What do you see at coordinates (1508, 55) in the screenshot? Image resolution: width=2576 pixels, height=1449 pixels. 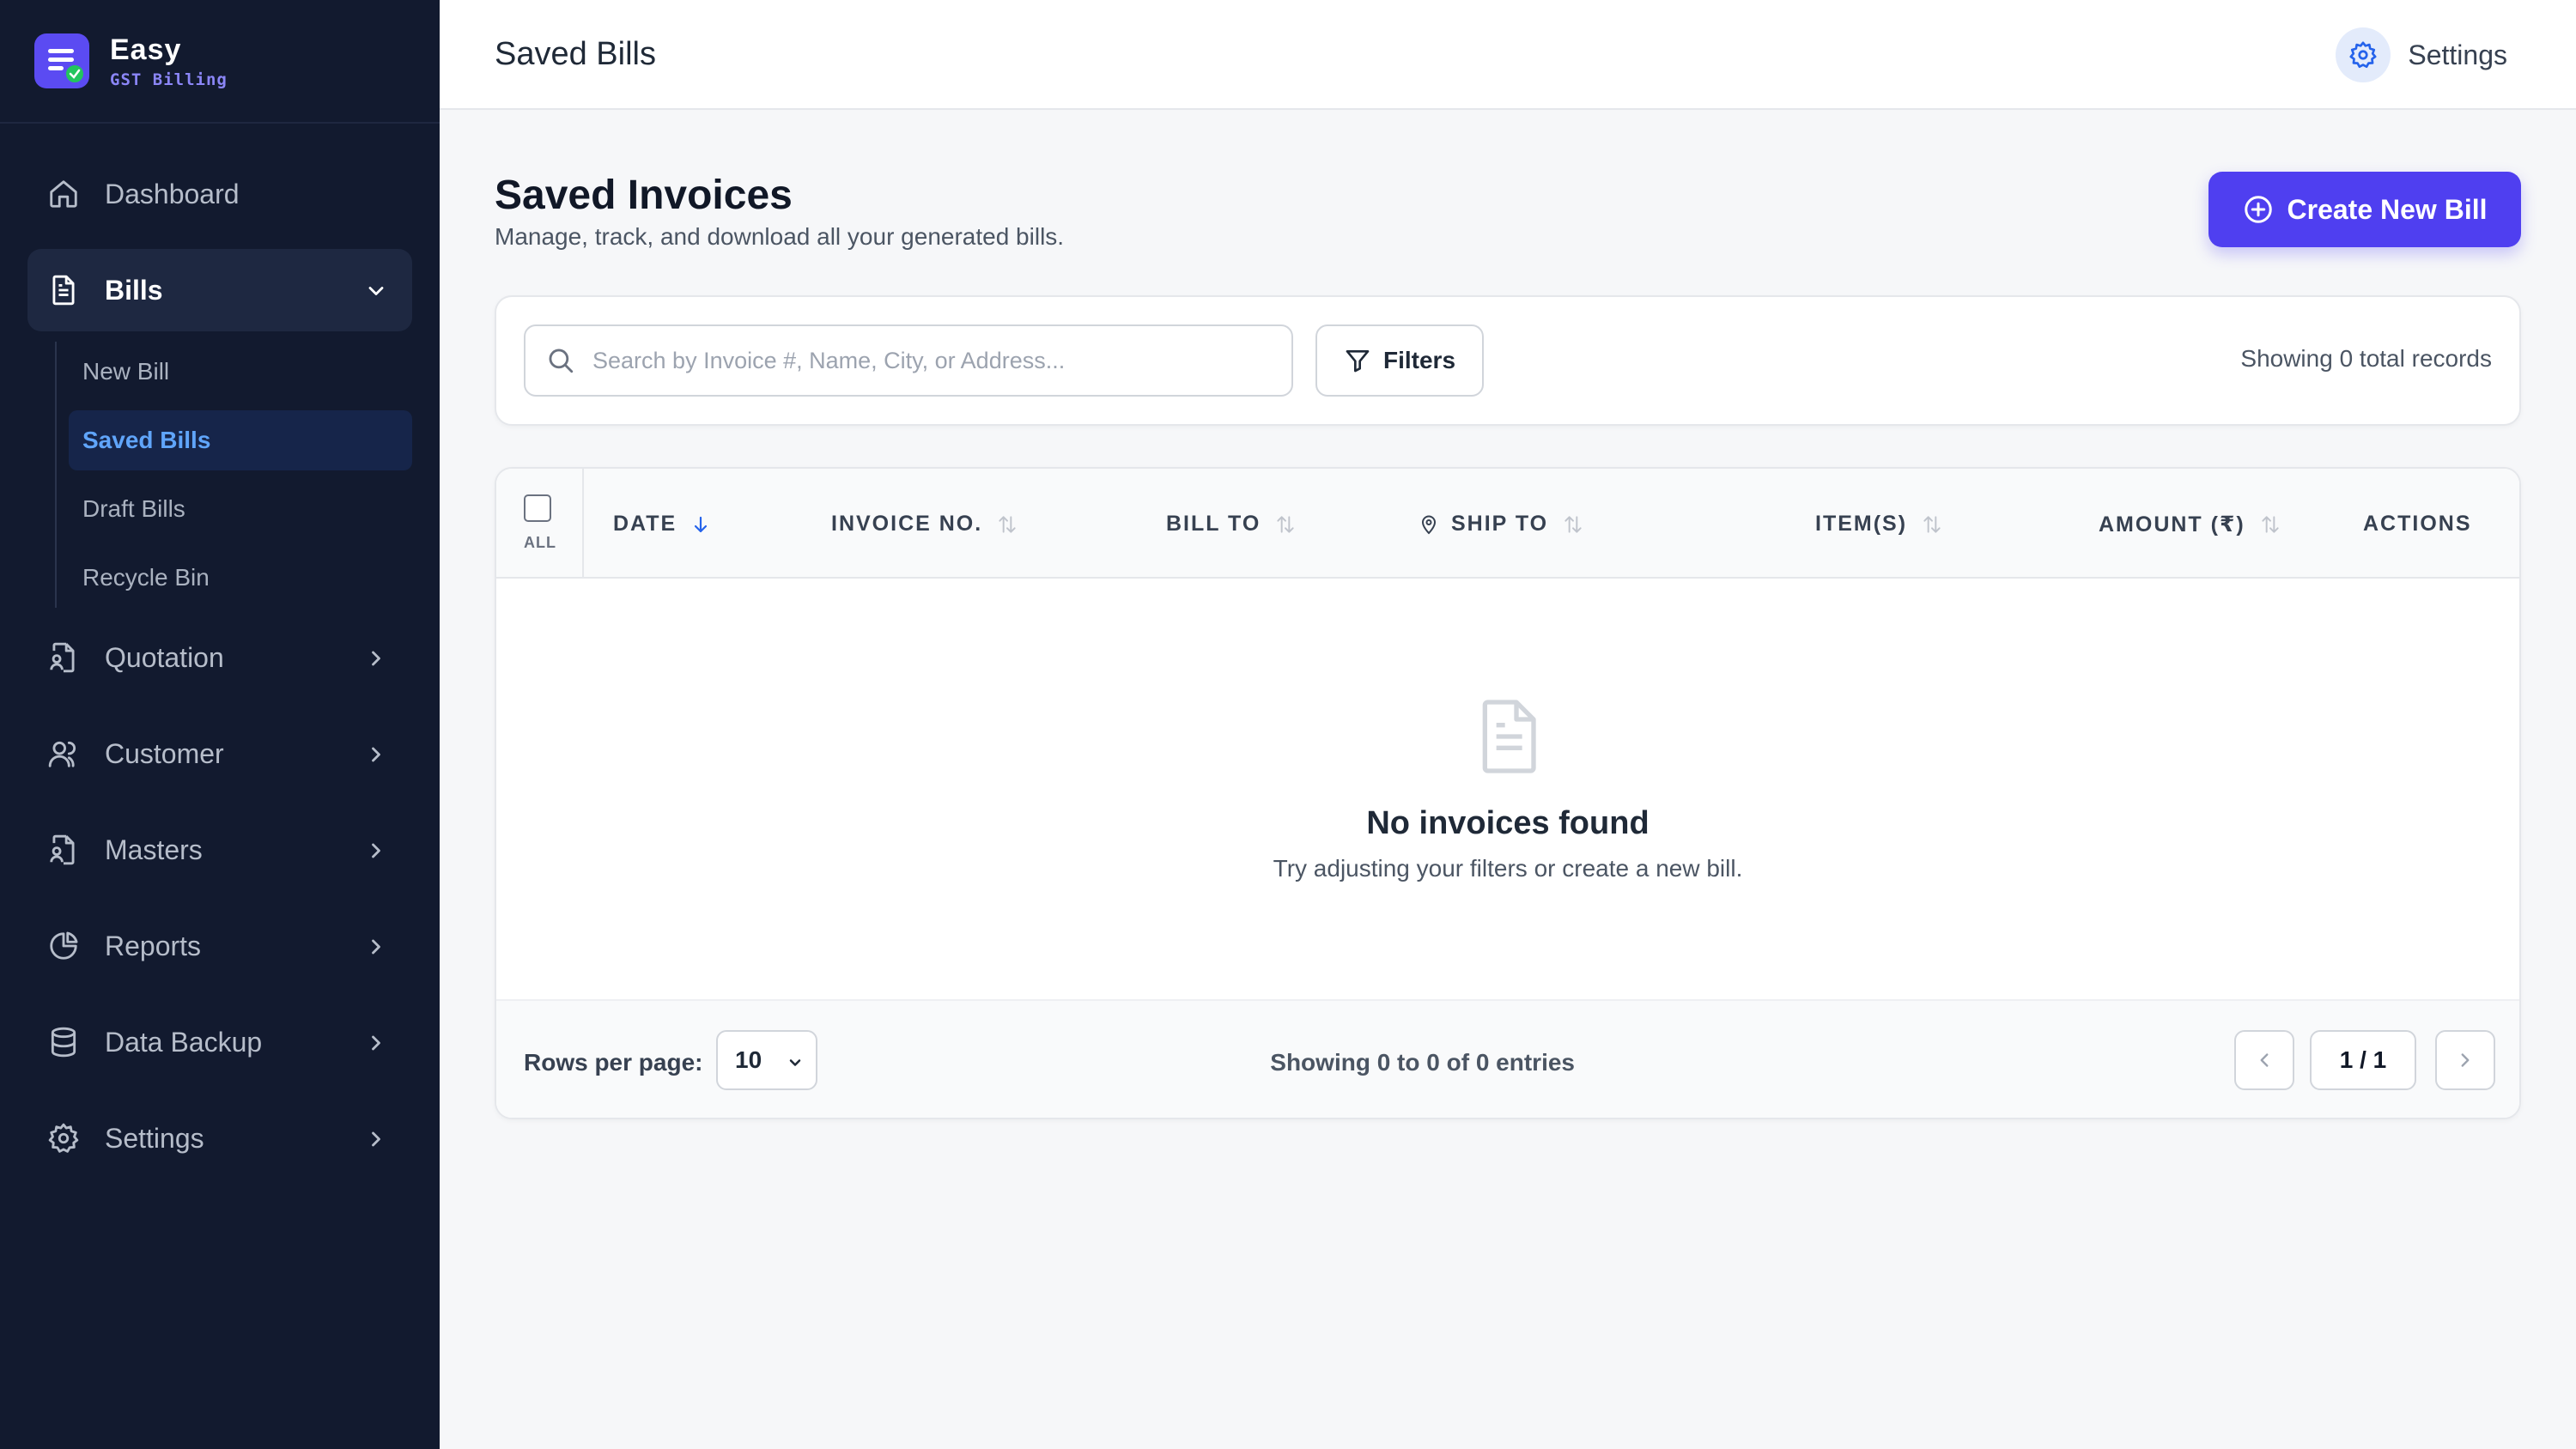 I see `topbar: Saved Bills Settings` at bounding box center [1508, 55].